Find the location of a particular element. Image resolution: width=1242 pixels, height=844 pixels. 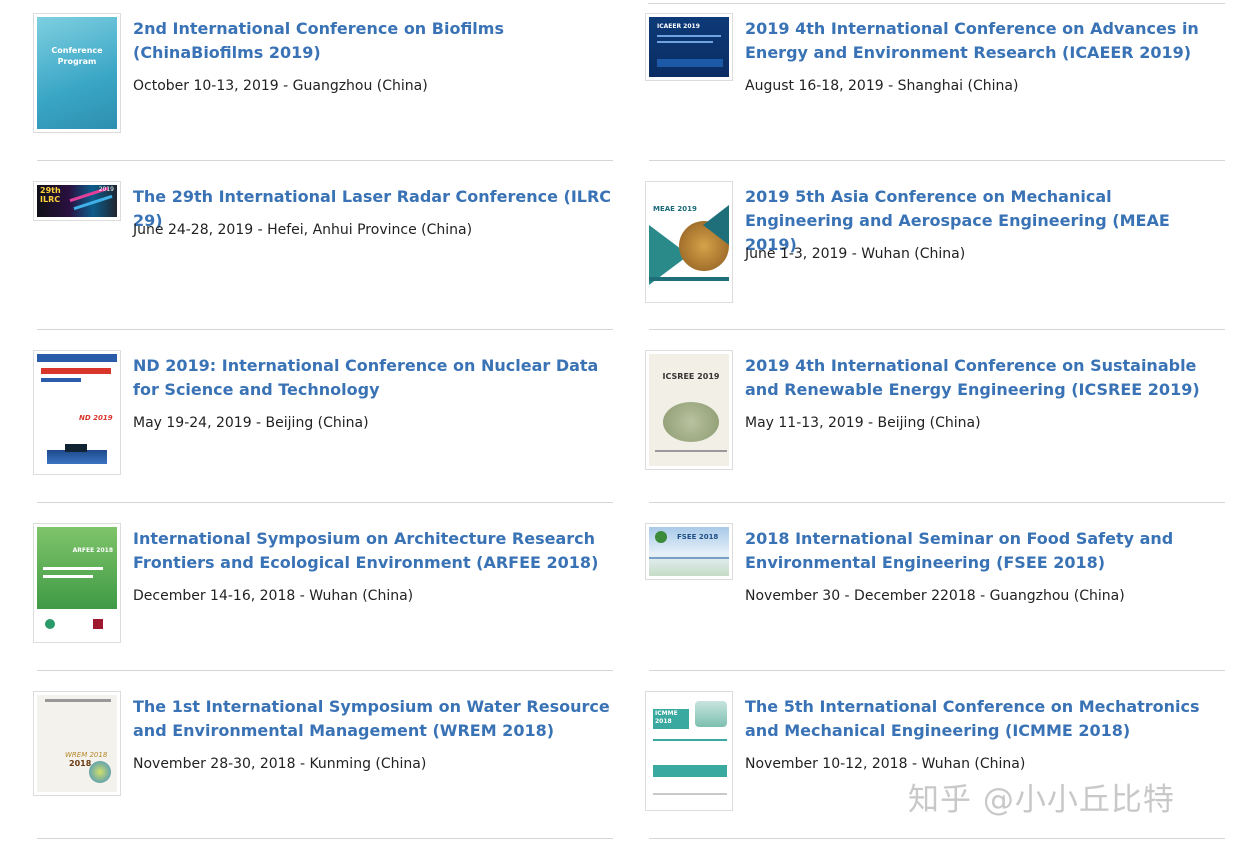

thumb-label: ICMME is located at coordinates (666, 713).